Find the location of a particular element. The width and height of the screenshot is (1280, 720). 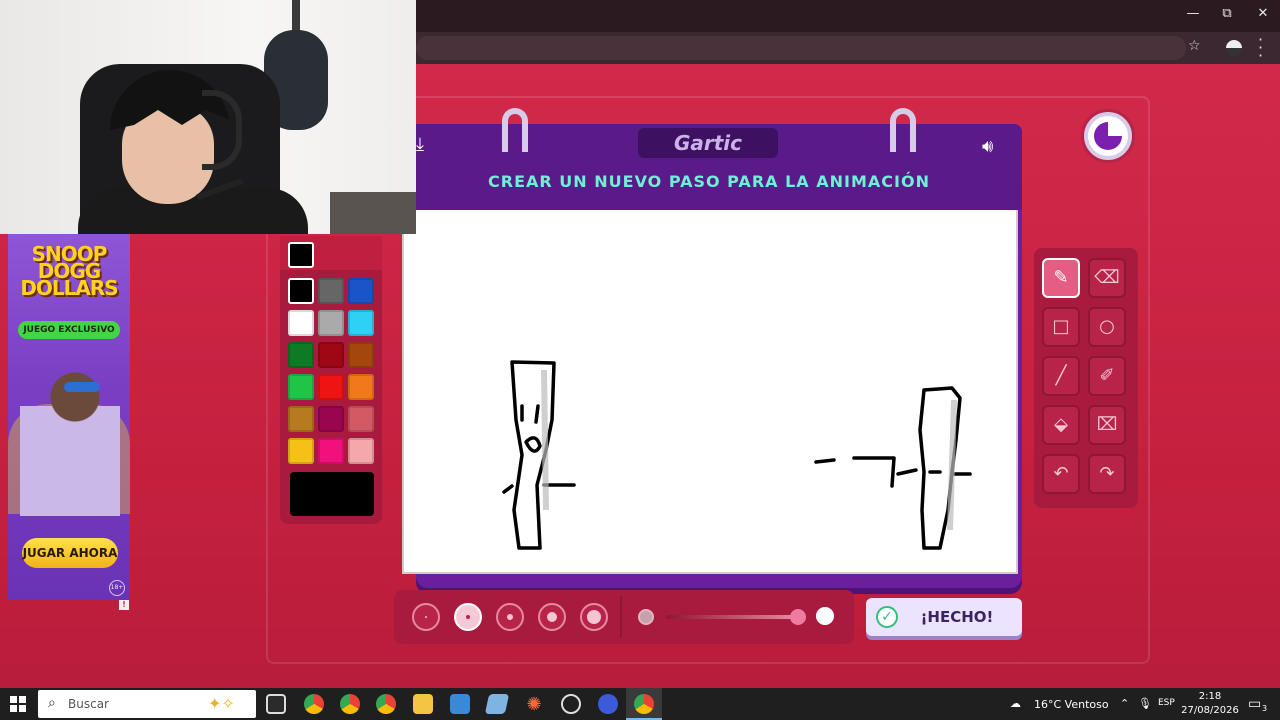

ellipse-icon: ○ is located at coordinates (1107, 327).